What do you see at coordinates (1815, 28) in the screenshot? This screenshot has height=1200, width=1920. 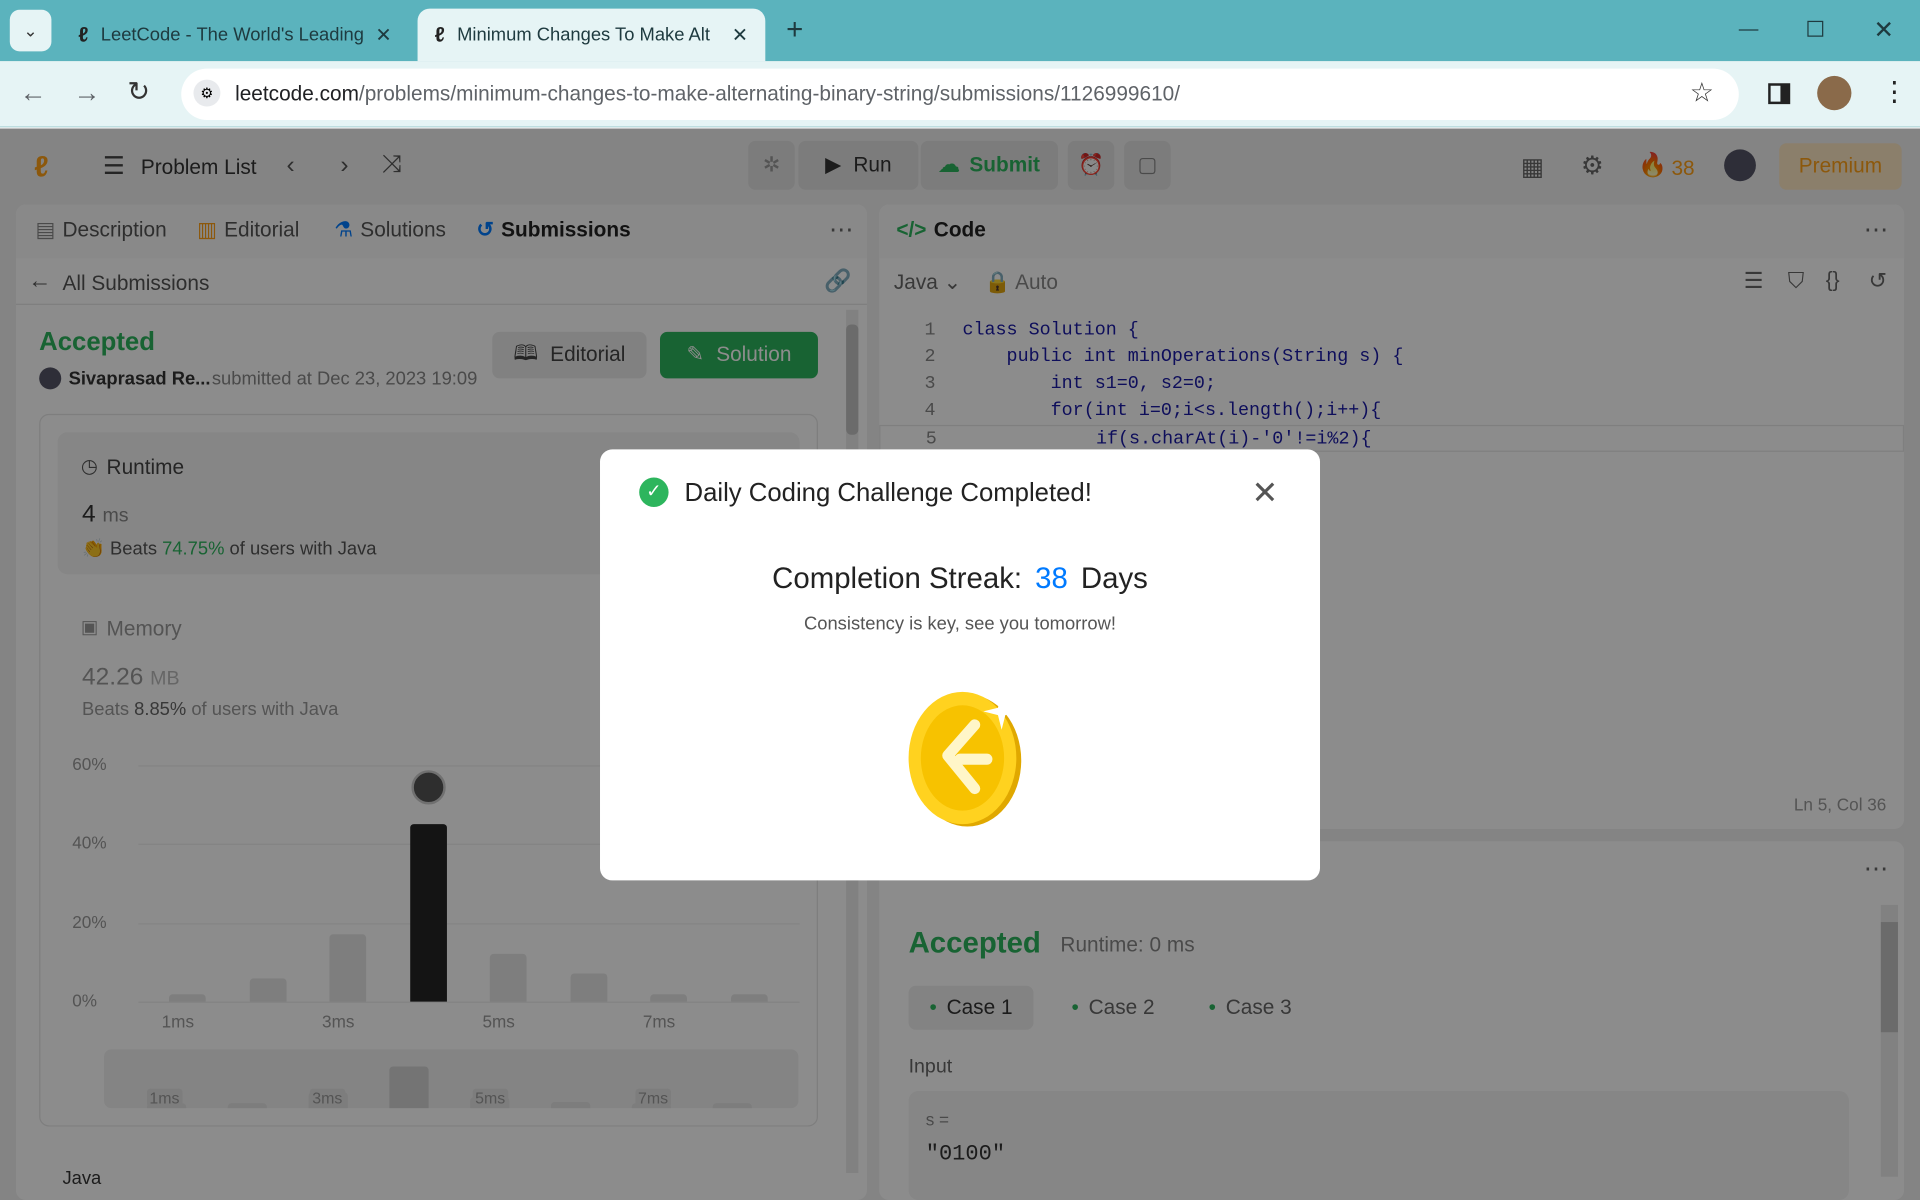 I see `restore-icon` at bounding box center [1815, 28].